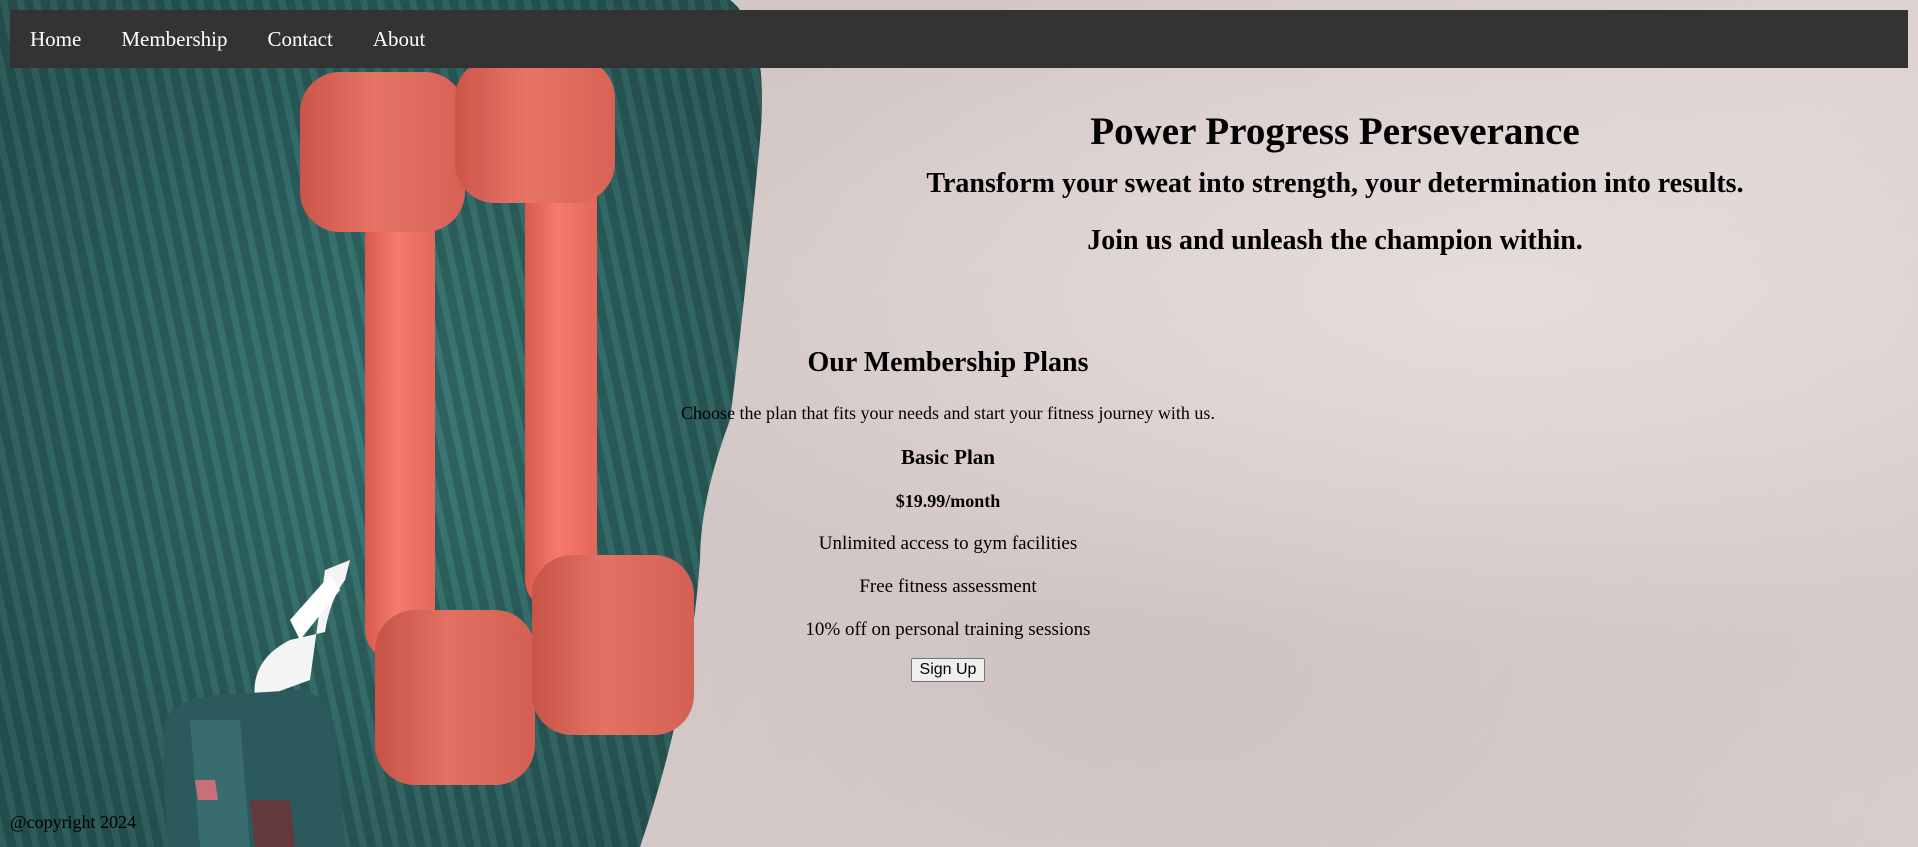 This screenshot has width=1918, height=847. I want to click on plan-name: Basic Plan, so click(948, 457).